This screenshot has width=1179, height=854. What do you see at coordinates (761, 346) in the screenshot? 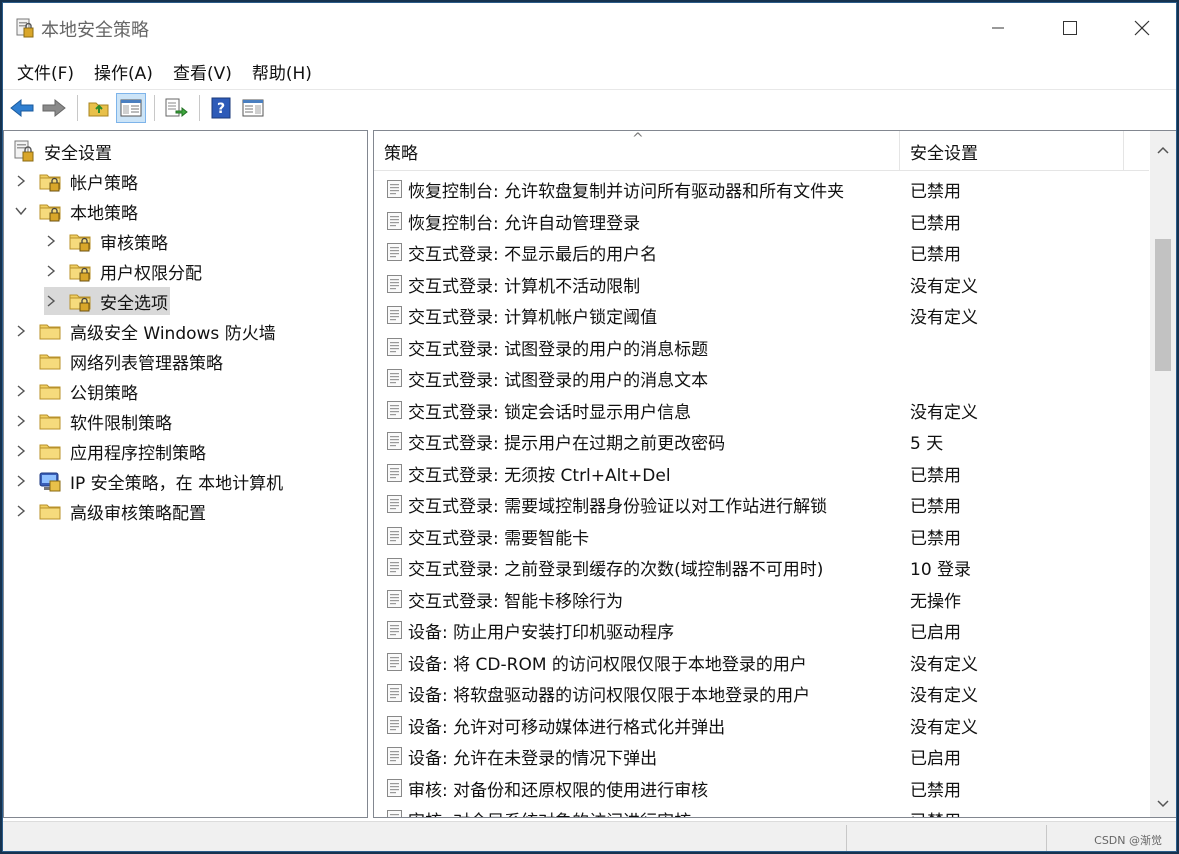
I see `policy-row: 交互式登录: 试图登录的用户的消息标题` at bounding box center [761, 346].